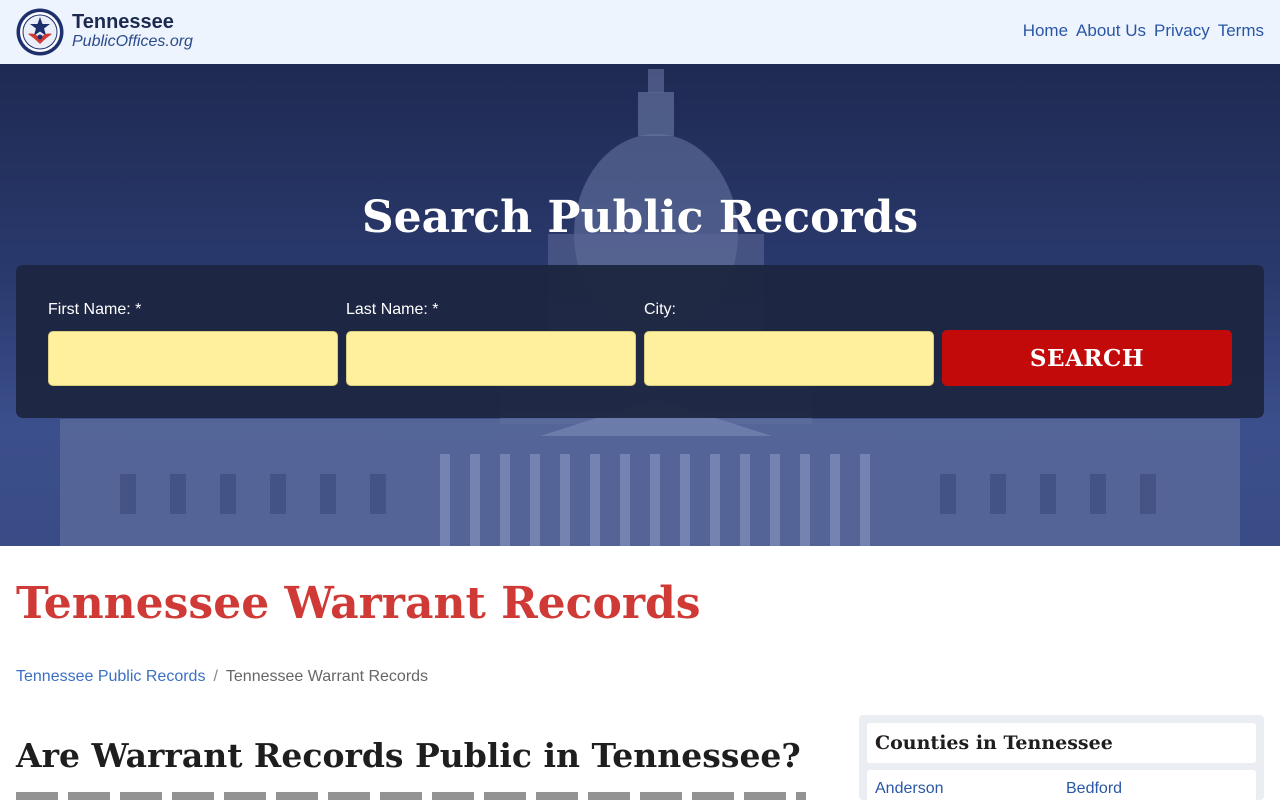  I want to click on nav-about-us: About Us, so click(1111, 31).